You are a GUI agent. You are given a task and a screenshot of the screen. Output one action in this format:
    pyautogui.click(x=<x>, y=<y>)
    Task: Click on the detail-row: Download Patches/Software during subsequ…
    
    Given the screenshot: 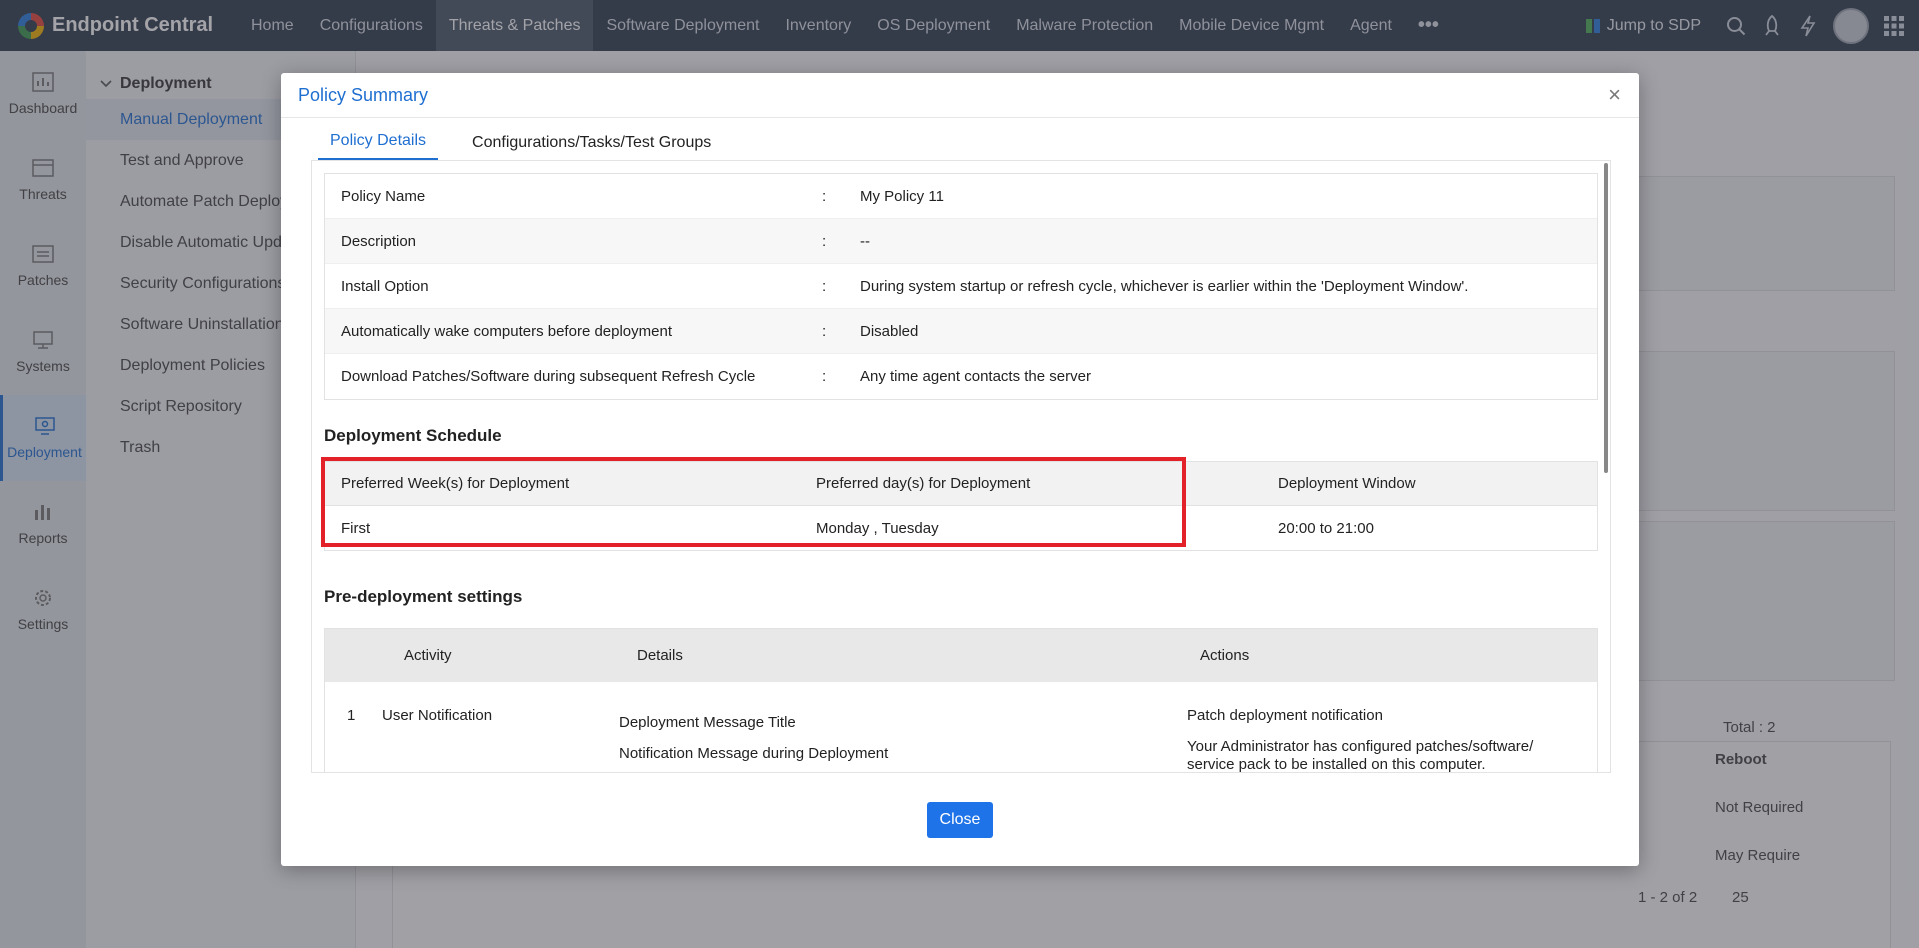 What is the action you would take?
    pyautogui.click(x=961, y=376)
    